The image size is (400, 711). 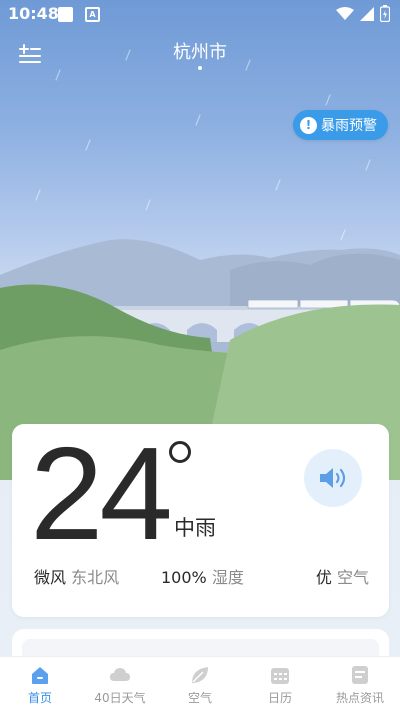 I want to click on tab-label: 热点资讯, so click(x=359, y=698).